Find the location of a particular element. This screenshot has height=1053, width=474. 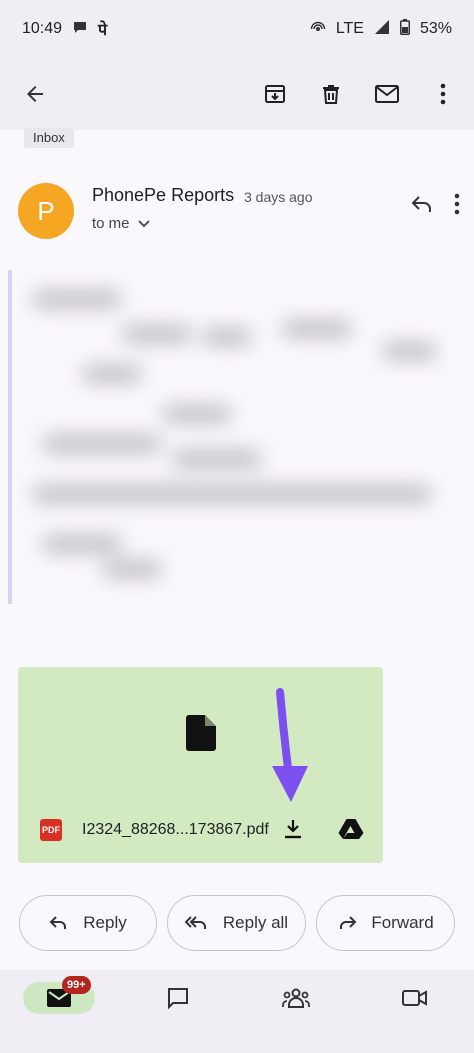

reply-all-icon is located at coordinates (195, 922).